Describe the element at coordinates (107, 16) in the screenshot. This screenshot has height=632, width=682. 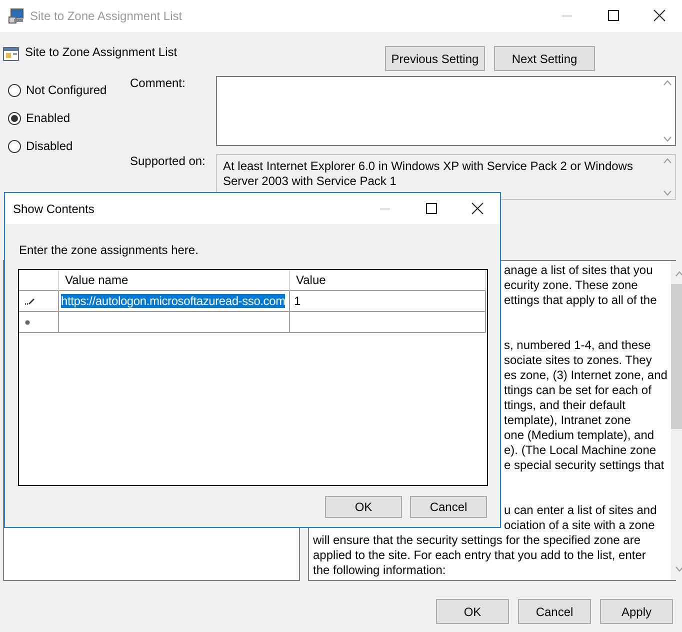
I see `window-title: Site to Zone Assignment List` at that location.